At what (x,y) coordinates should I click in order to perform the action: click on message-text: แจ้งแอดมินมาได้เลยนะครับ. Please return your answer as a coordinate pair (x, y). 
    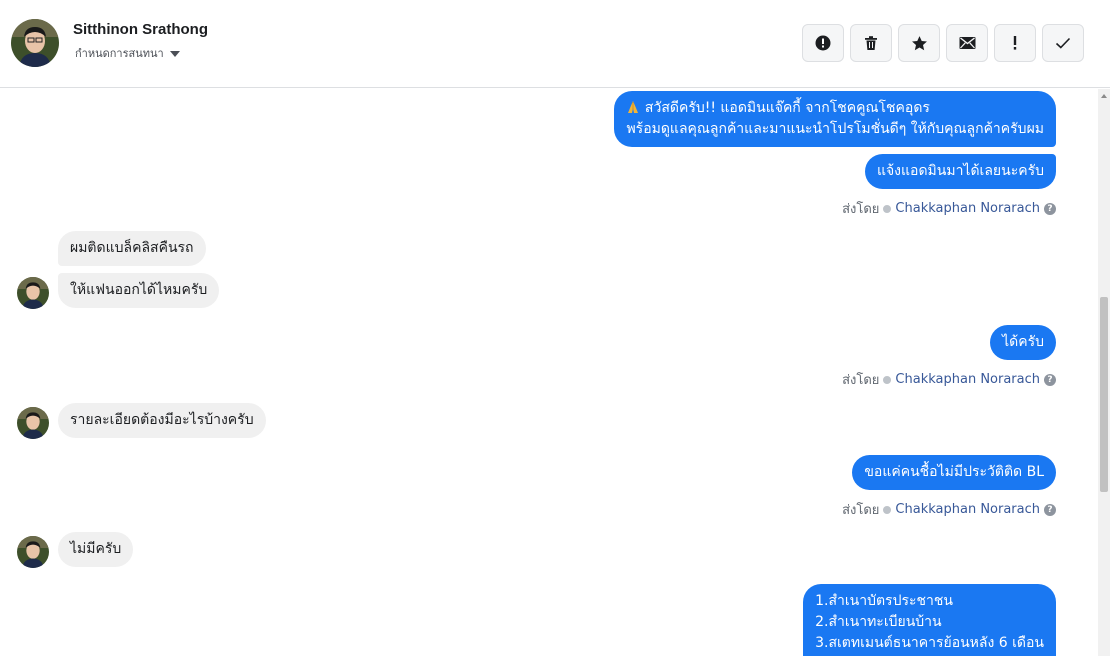
    Looking at the image, I should click on (960, 171).